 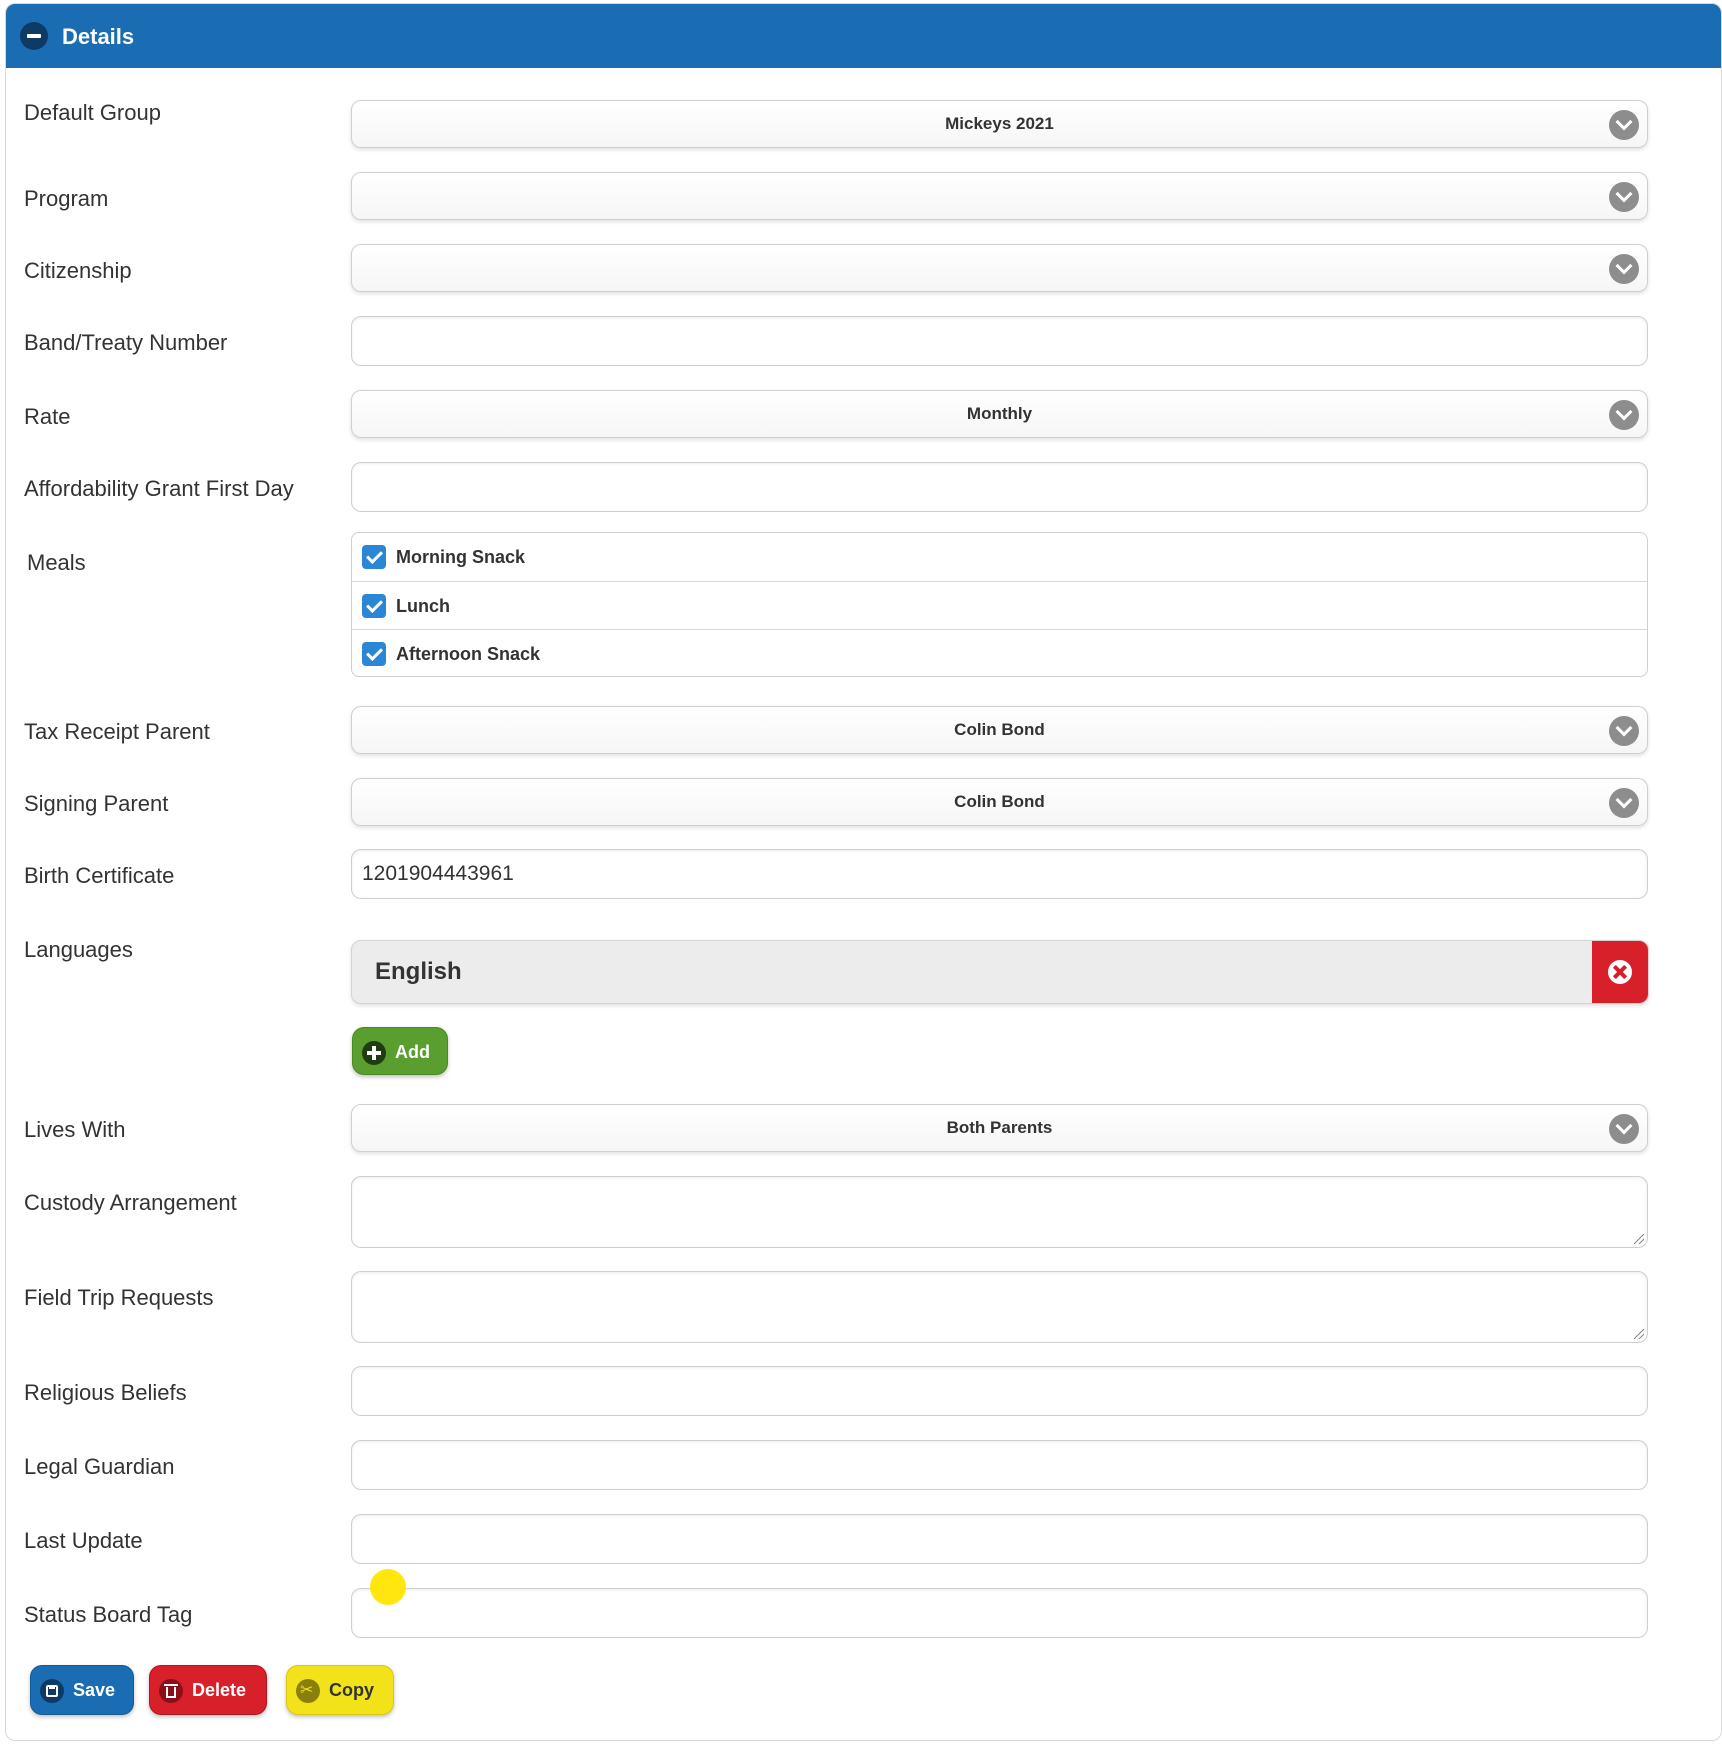 I want to click on language-item: English, so click(x=1000, y=972).